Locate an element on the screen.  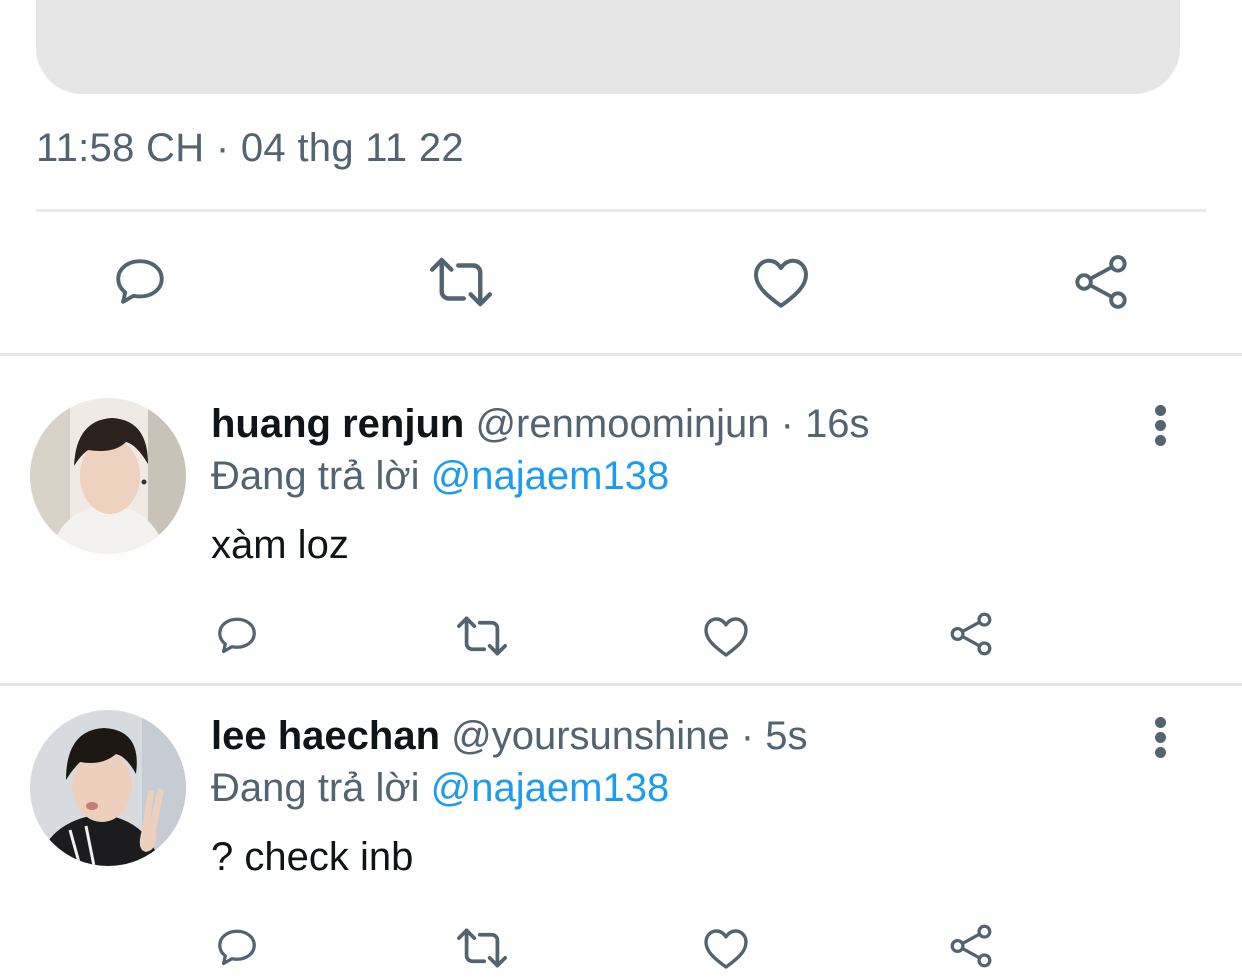
tweet-media-card is located at coordinates (608, 47).